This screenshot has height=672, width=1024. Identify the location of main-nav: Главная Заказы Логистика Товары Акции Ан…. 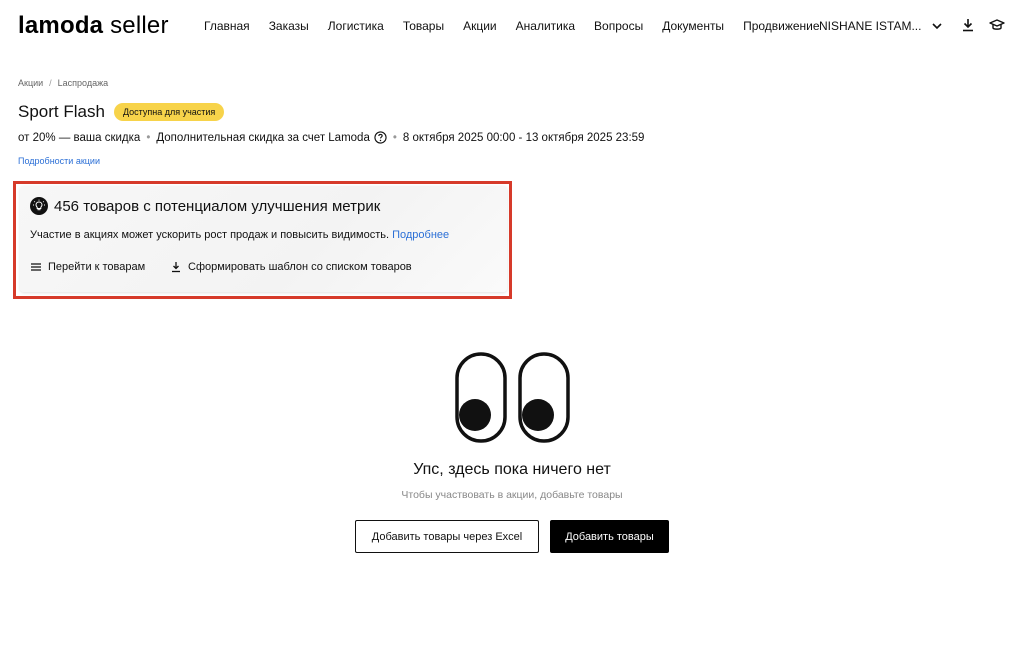
(521, 26).